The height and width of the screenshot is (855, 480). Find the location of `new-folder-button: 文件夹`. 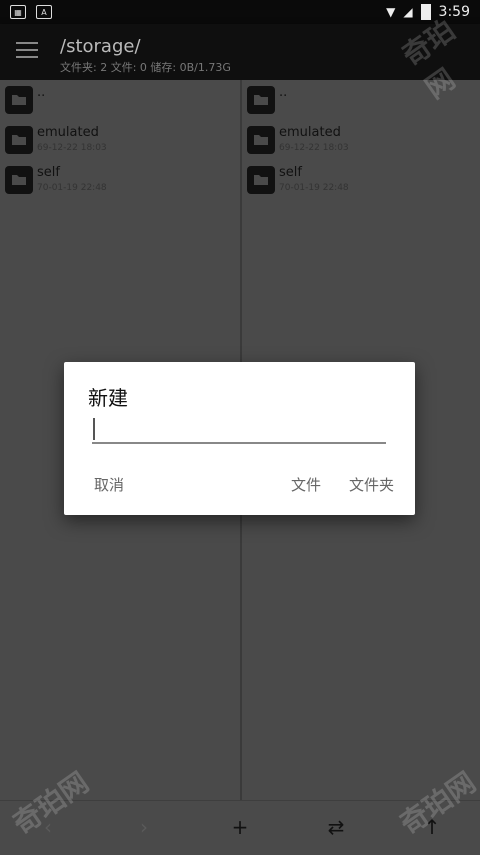

new-folder-button: 文件夹 is located at coordinates (371, 484).